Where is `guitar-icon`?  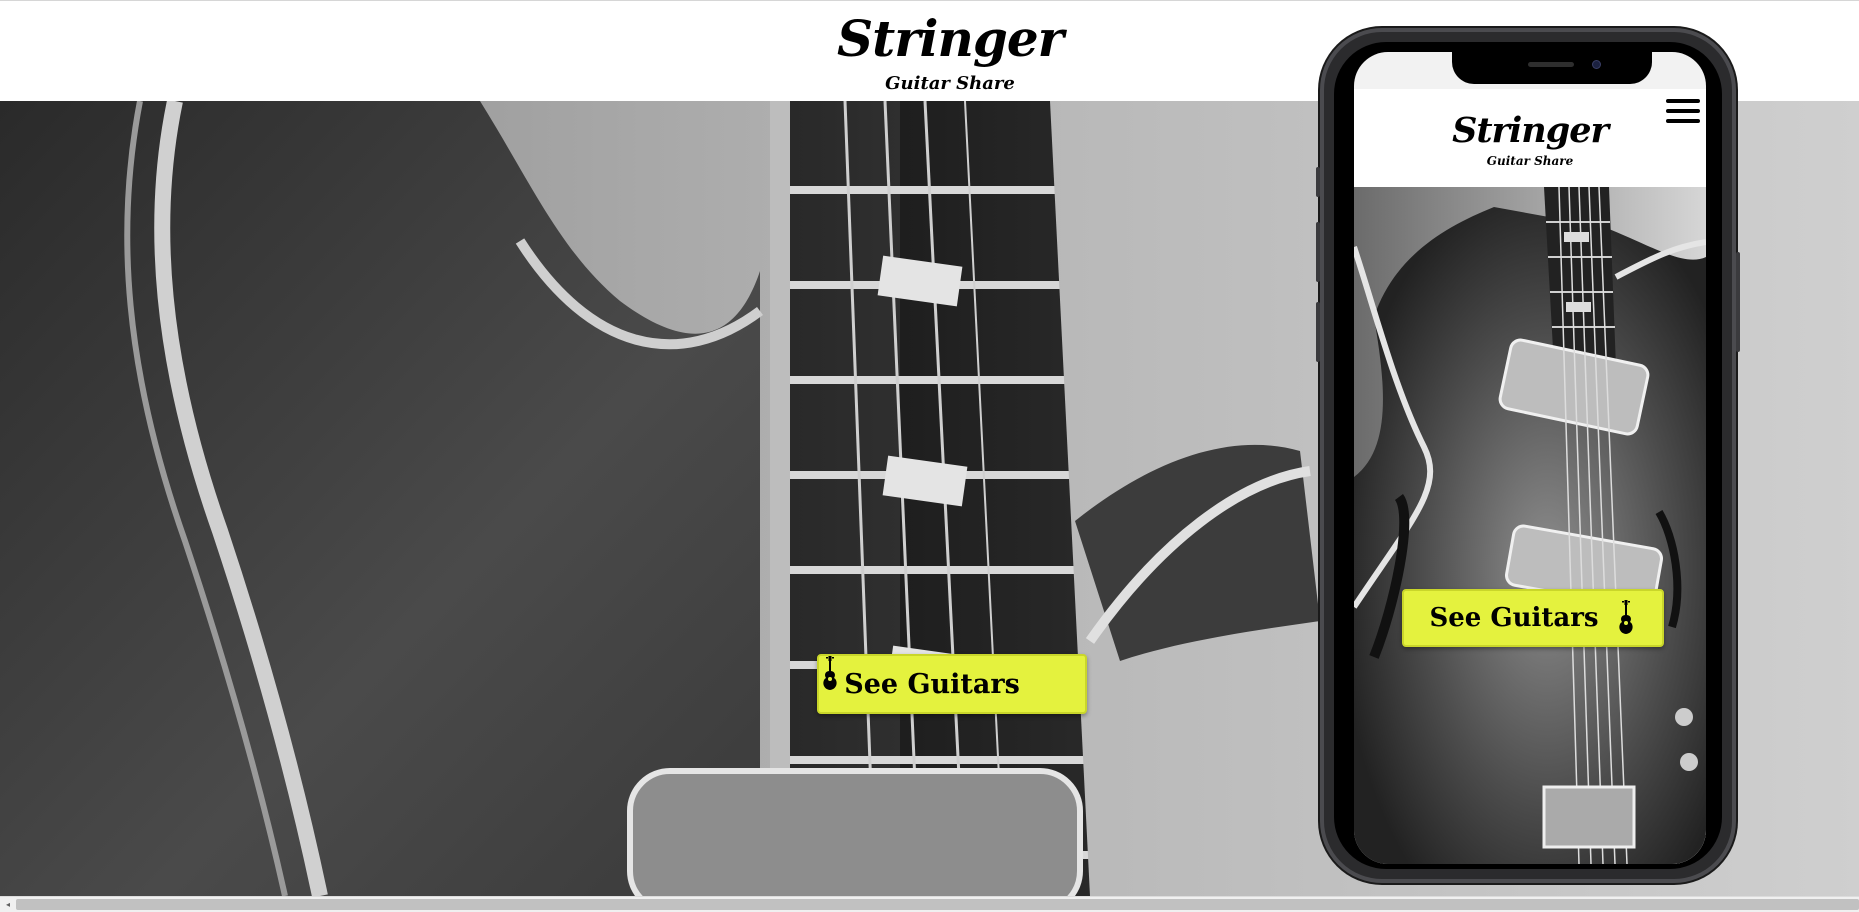 guitar-icon is located at coordinates (941, 679).